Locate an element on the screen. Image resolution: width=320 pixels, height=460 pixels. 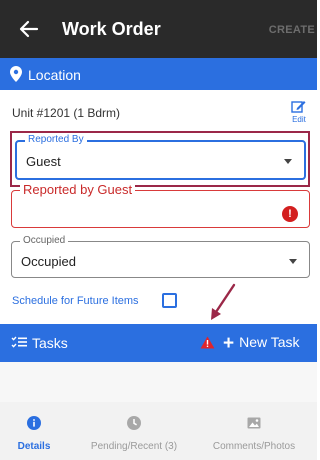
reported-by-select: Reported By Guest is located at coordinates (160, 157).